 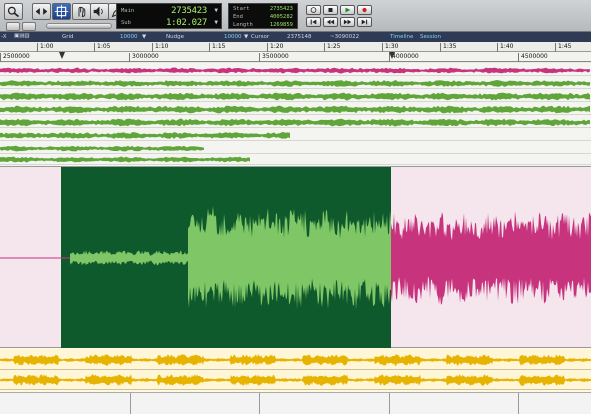 What do you see at coordinates (330, 10) in the screenshot?
I see `stop-button` at bounding box center [330, 10].